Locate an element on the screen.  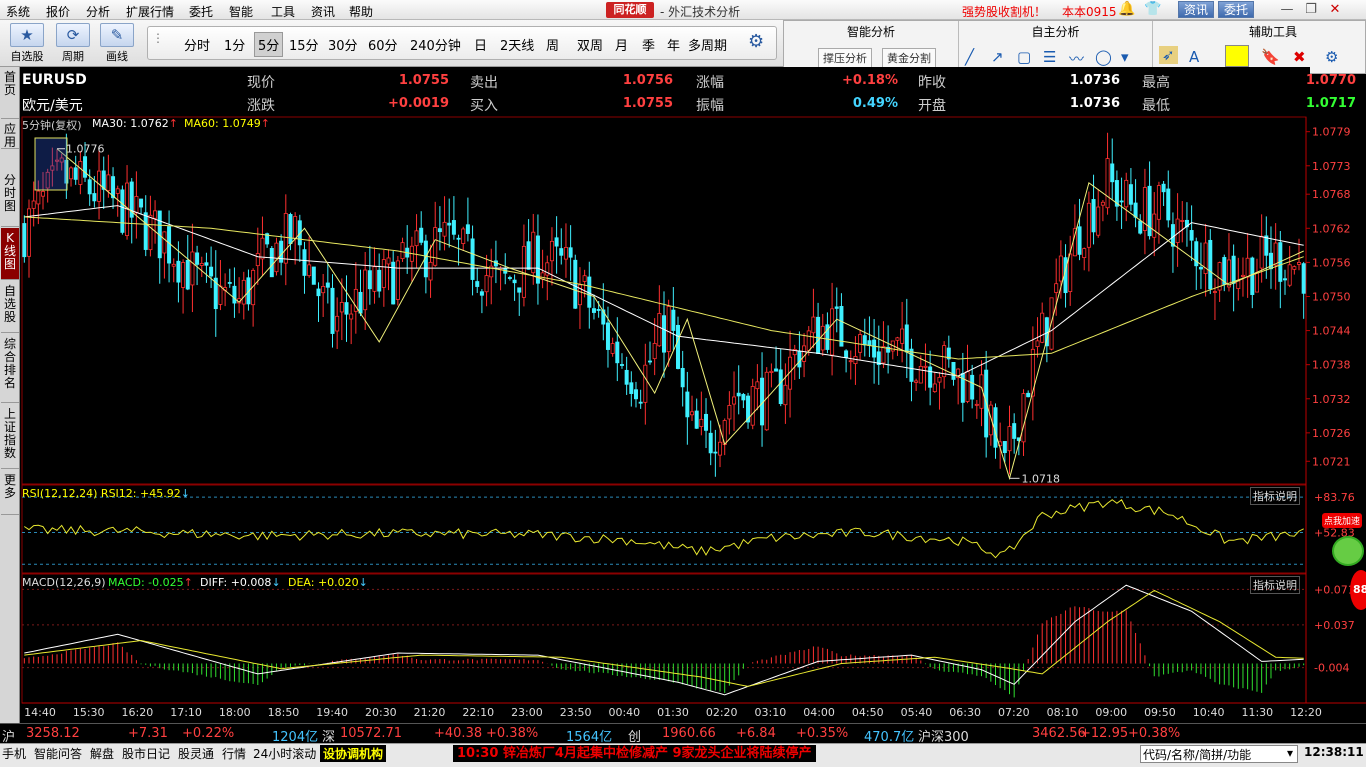
rsi-explain-button: 指标说明 is located at coordinates (1275, 496).